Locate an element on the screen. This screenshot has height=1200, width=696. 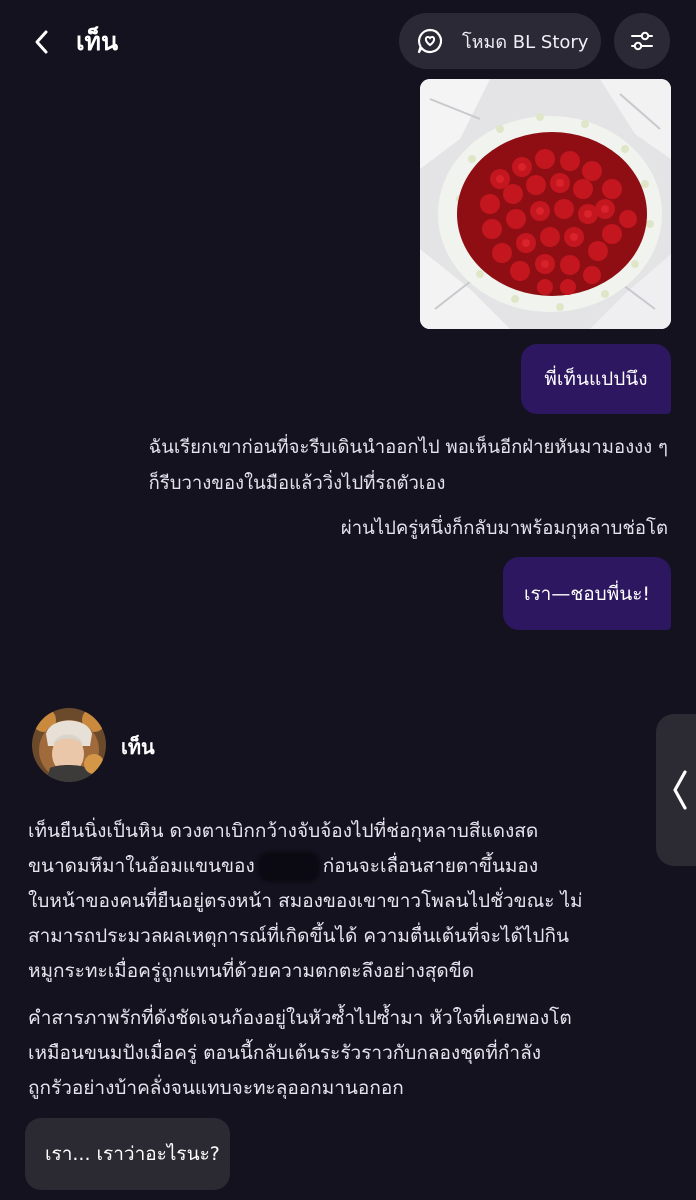
mode-label: โหมด BL Story is located at coordinates (525, 42).